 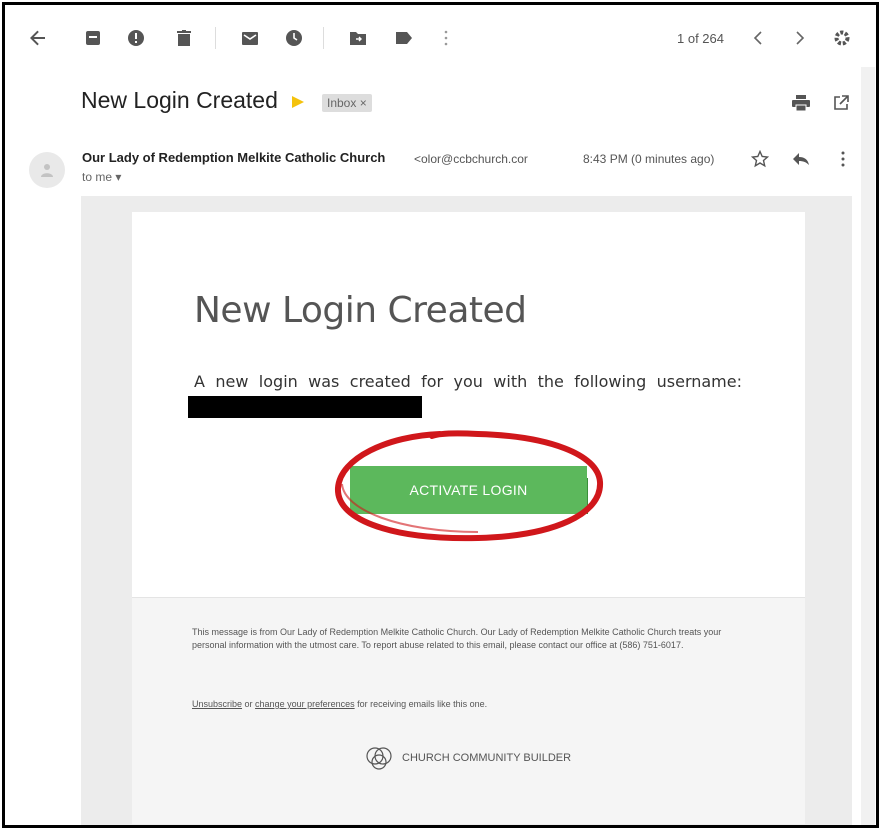 I want to click on reply-icon, so click(x=801, y=159).